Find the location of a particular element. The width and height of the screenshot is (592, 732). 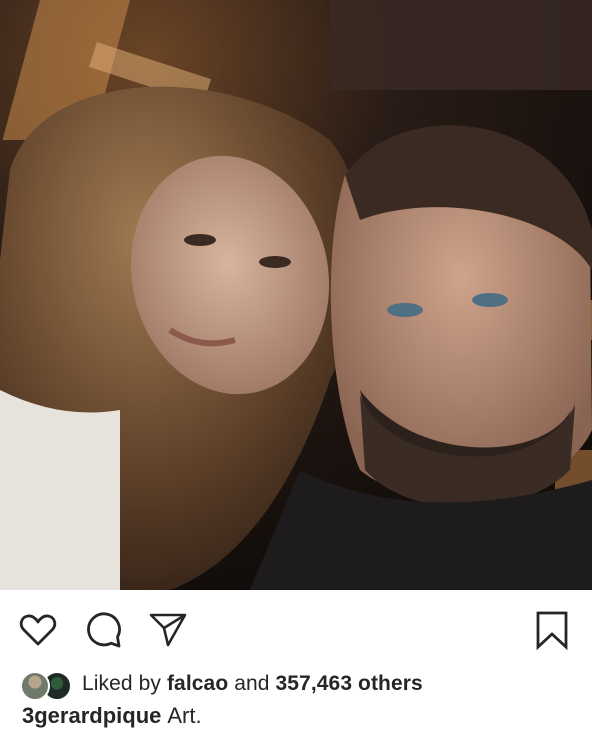

save-bookmark-icon is located at coordinates (552, 630).